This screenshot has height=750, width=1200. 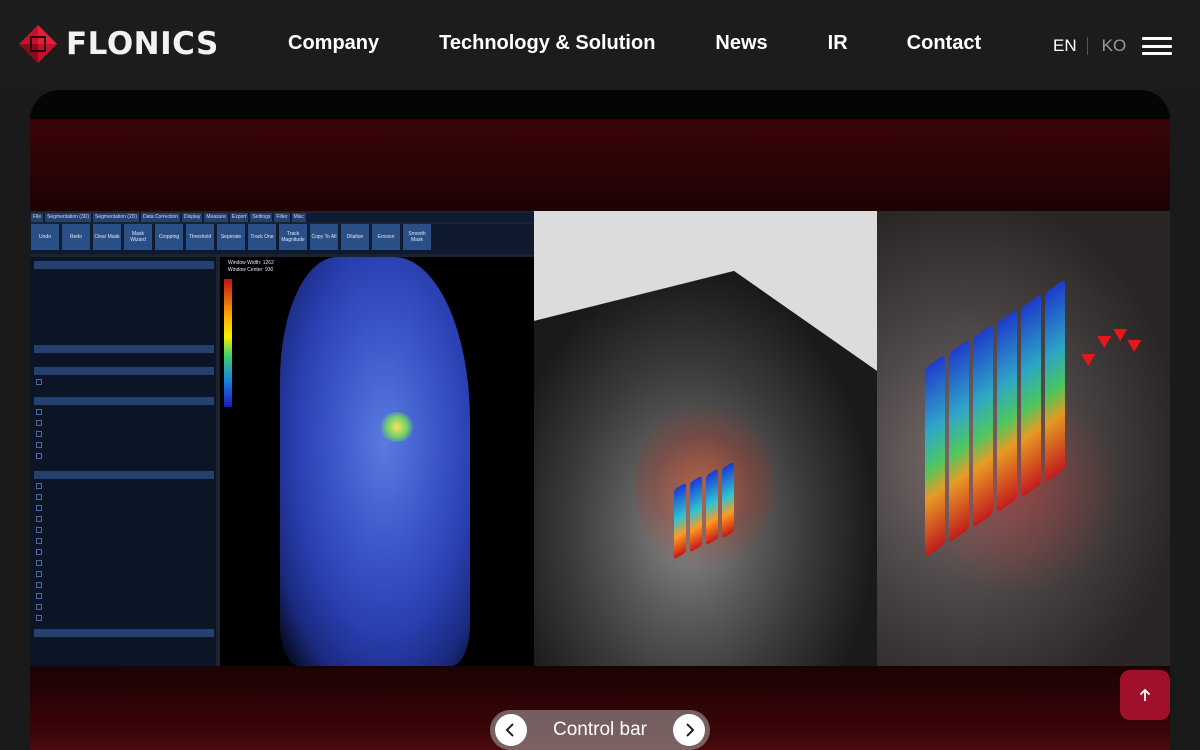 I want to click on lang-ko-link: KO, so click(x=1114, y=46).